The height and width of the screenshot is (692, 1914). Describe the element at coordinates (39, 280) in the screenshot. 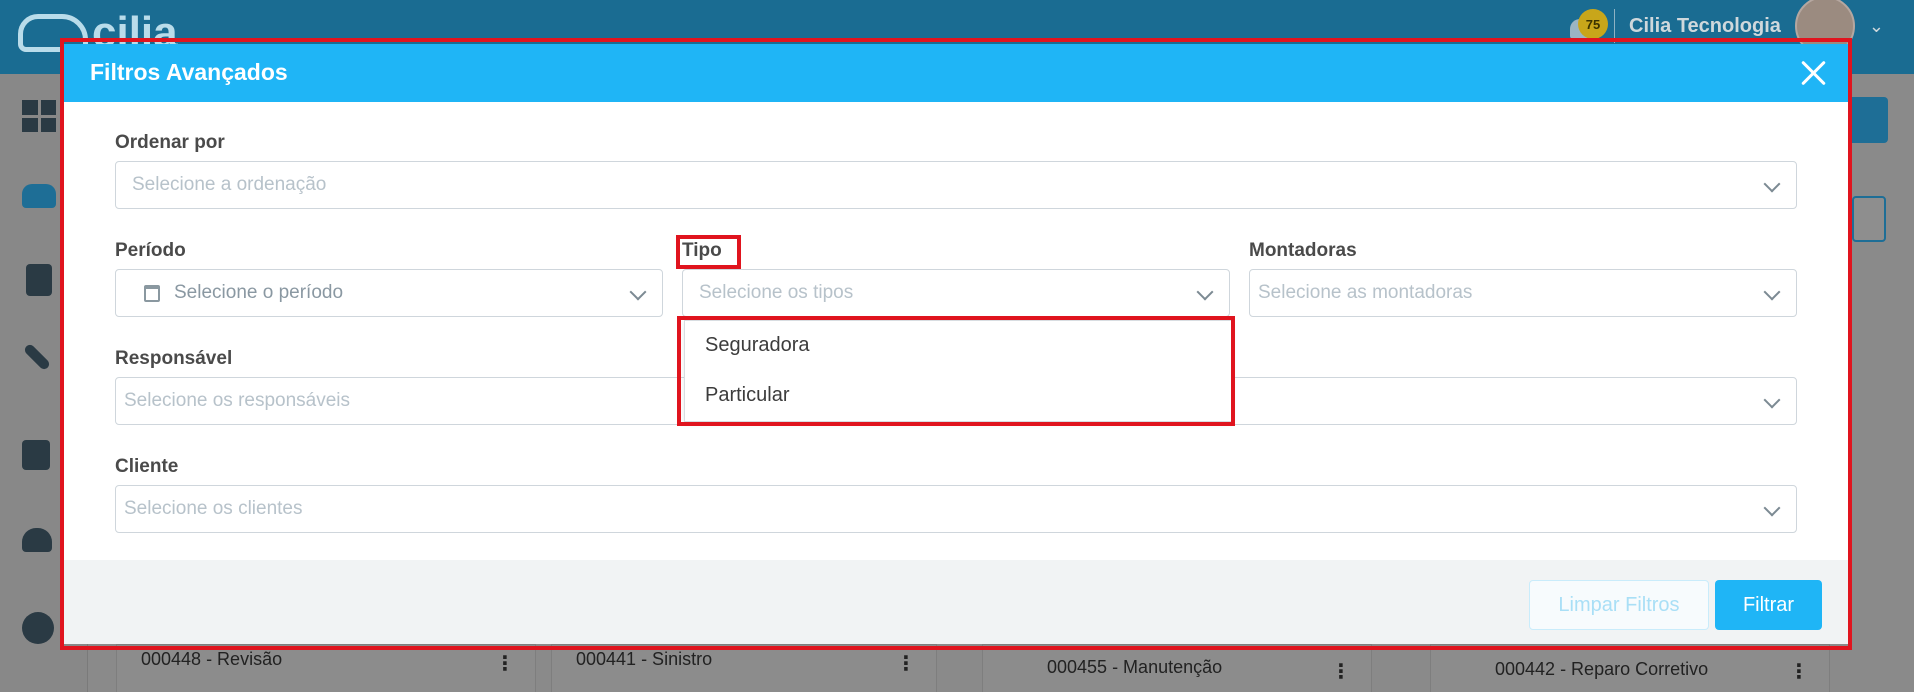

I see `clipboard-icon` at that location.